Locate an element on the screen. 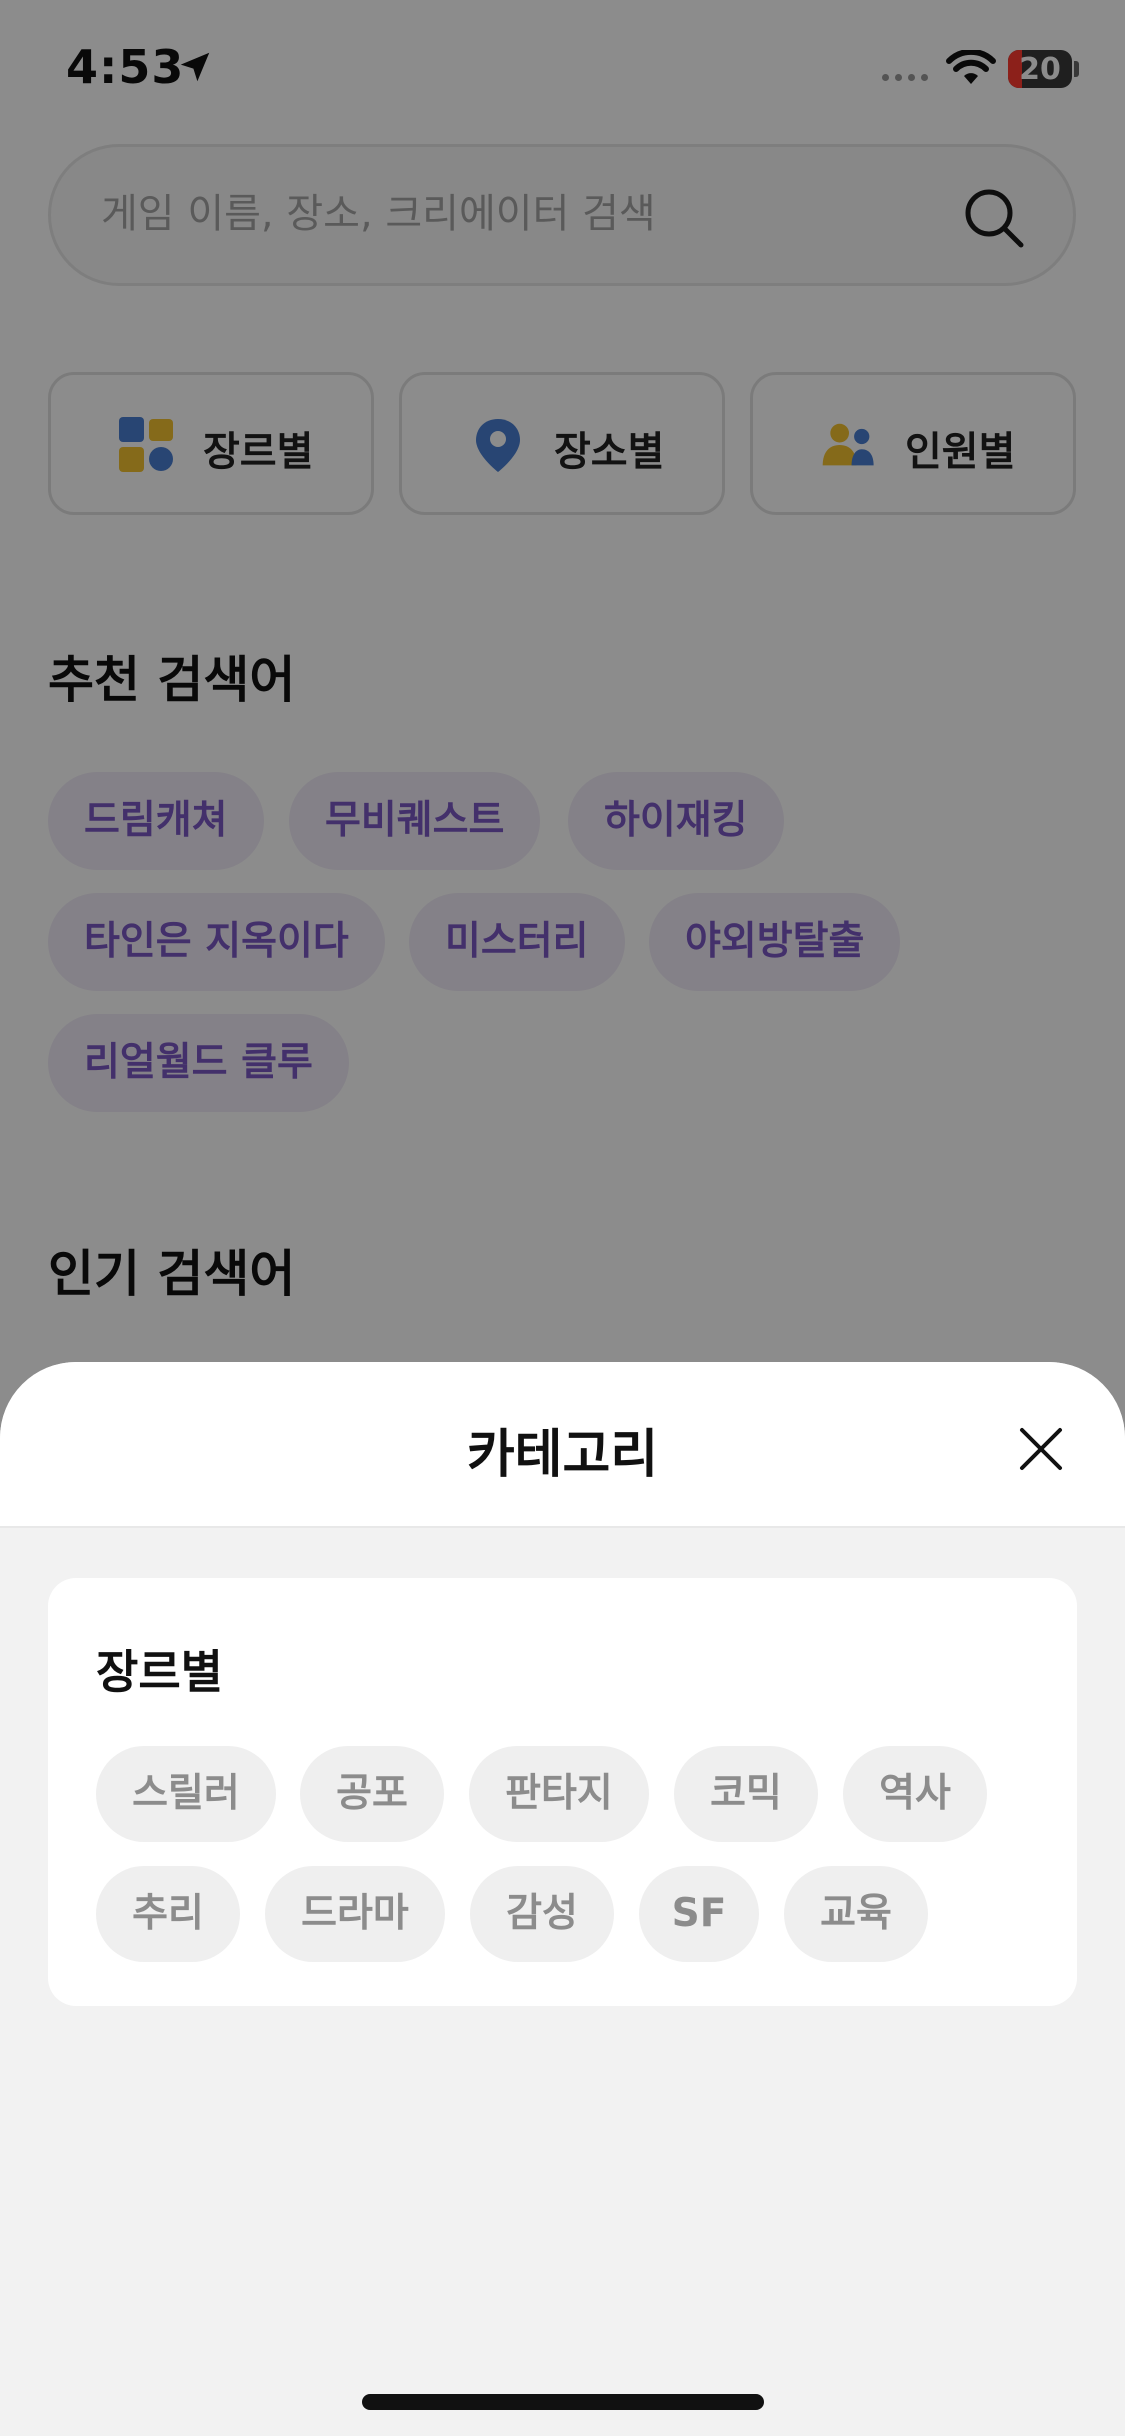 This screenshot has width=1125, height=2436. genre-chip: SF is located at coordinates (699, 1914).